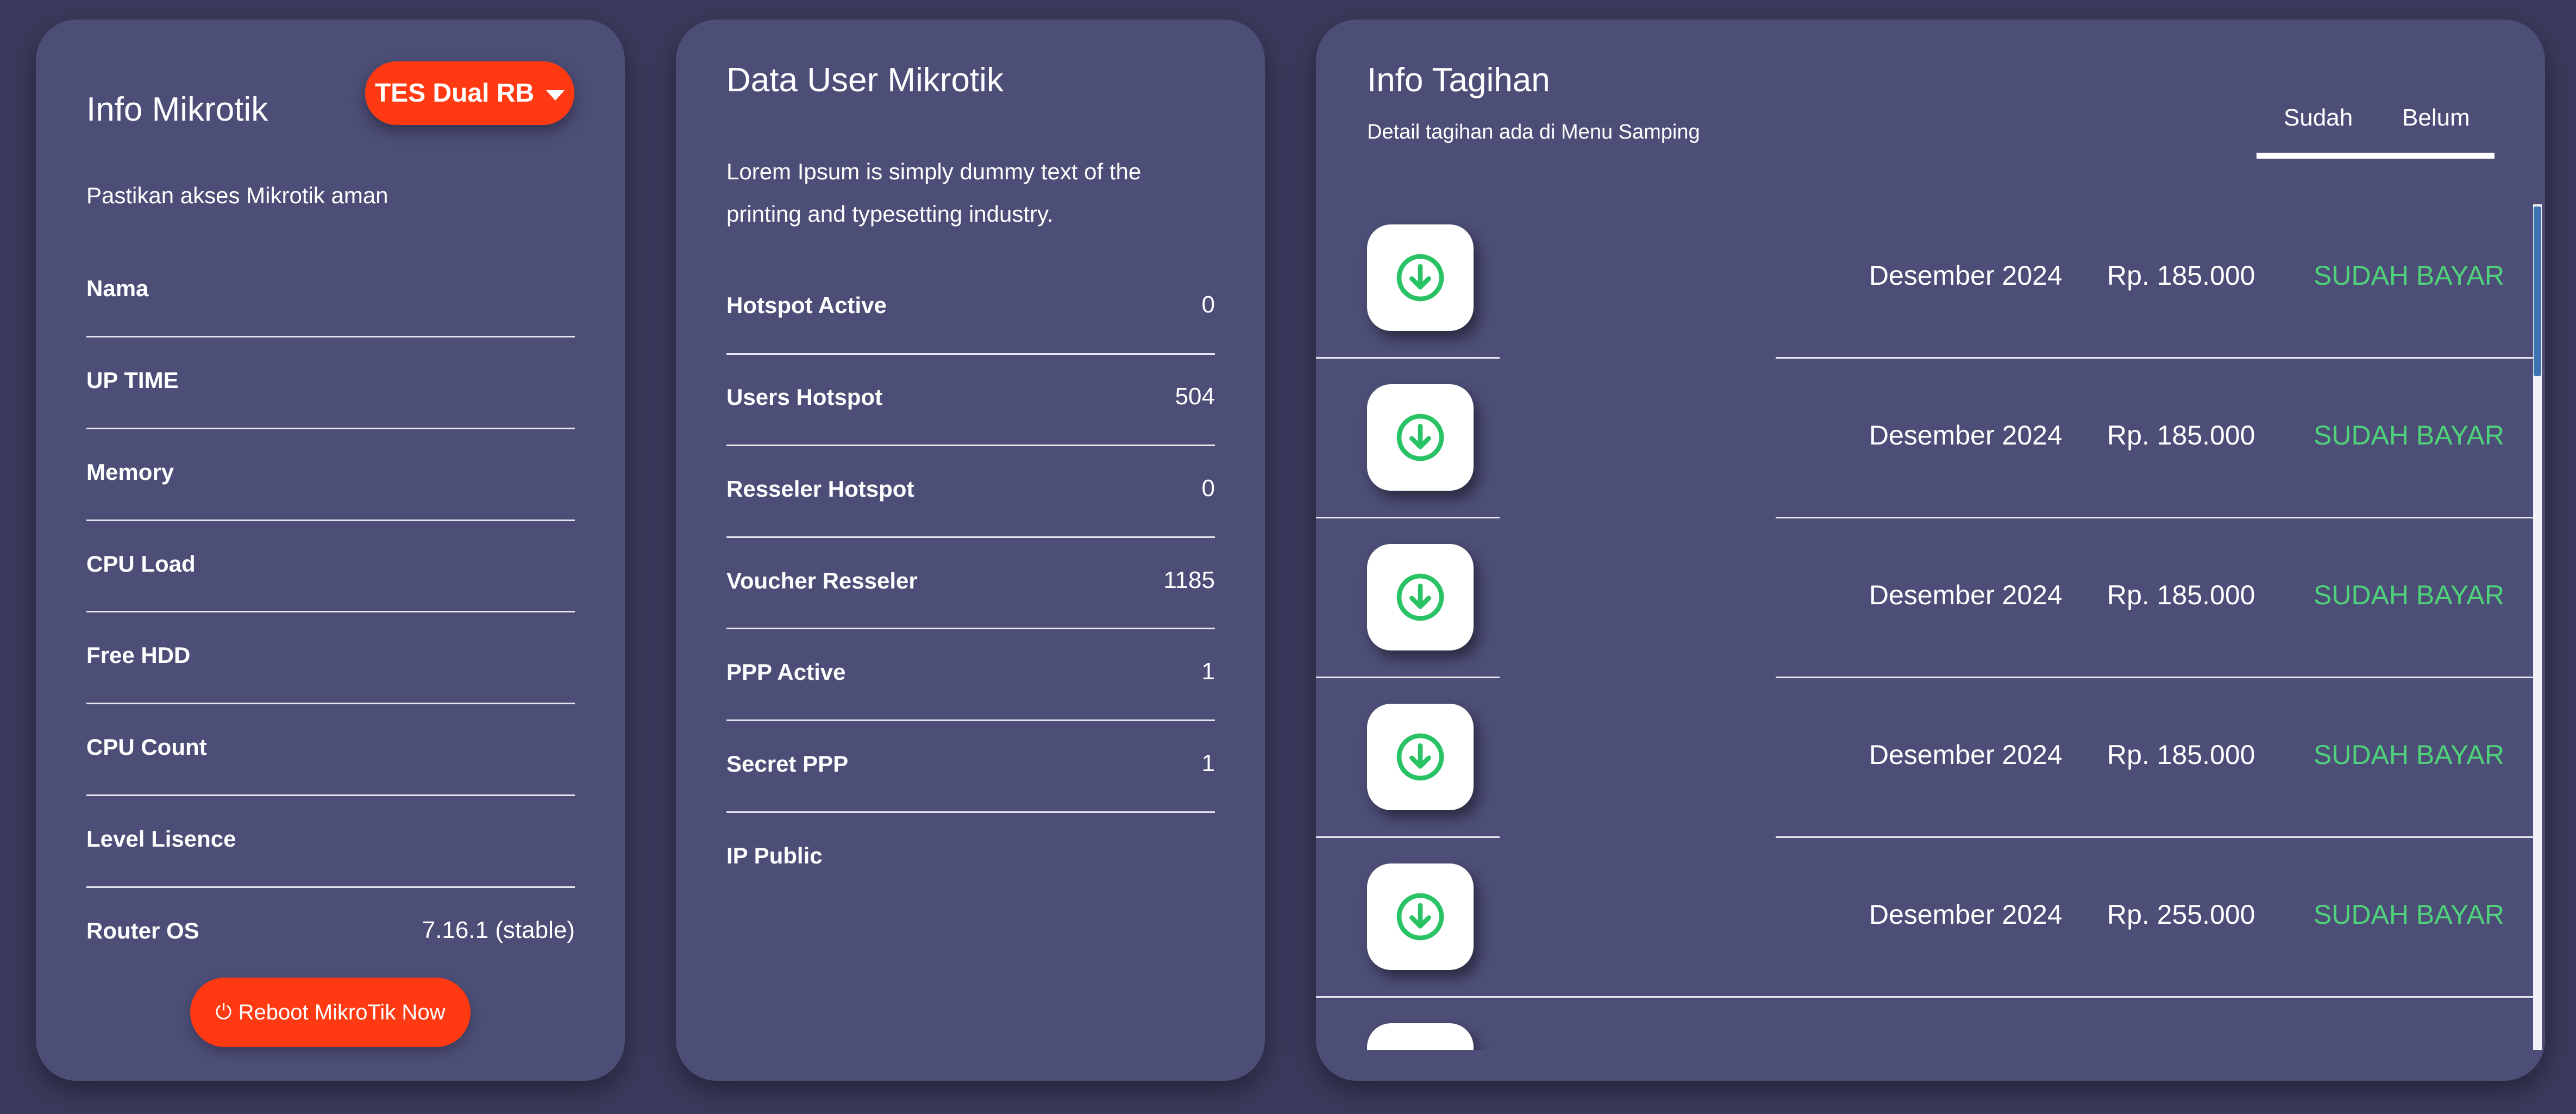  What do you see at coordinates (774, 856) in the screenshot?
I see `row-label-ip-public: IP Public` at bounding box center [774, 856].